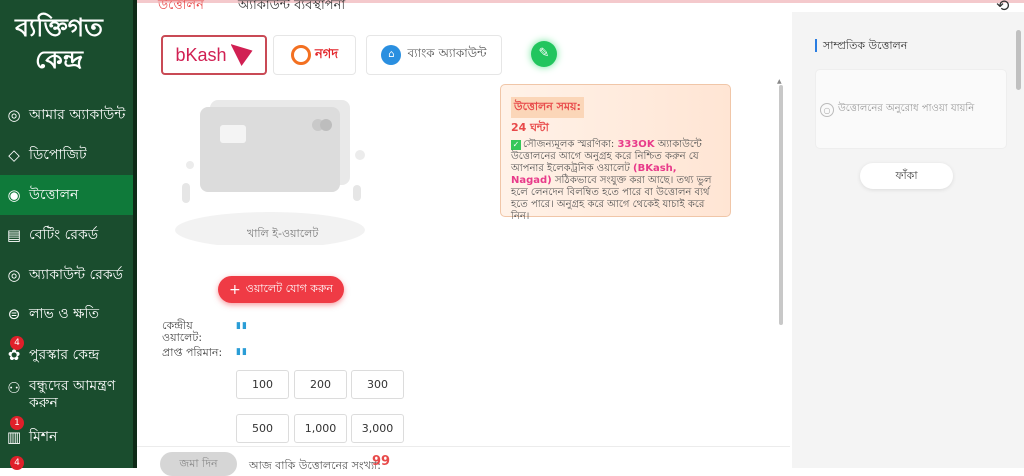 Image resolution: width=1024 pixels, height=476 pixels. I want to click on payment-nagad: নগদ, so click(314, 55).